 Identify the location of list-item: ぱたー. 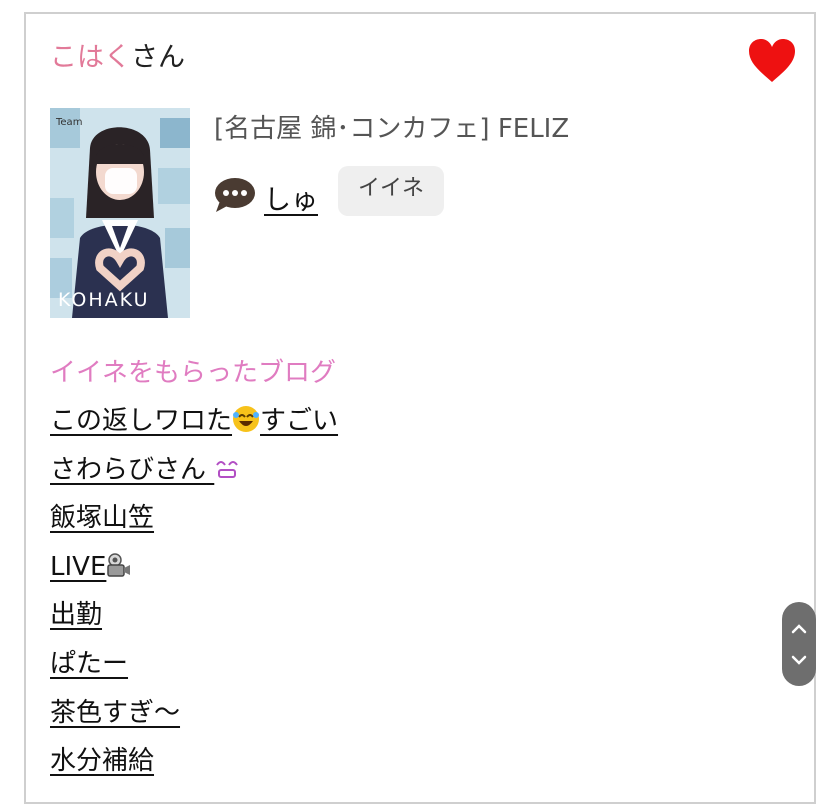
(194, 671).